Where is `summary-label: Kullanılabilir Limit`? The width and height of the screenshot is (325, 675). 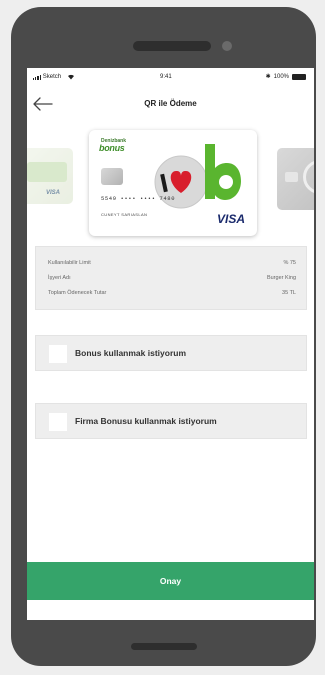
summary-label: Kullanılabilir Limit is located at coordinates (69, 263).